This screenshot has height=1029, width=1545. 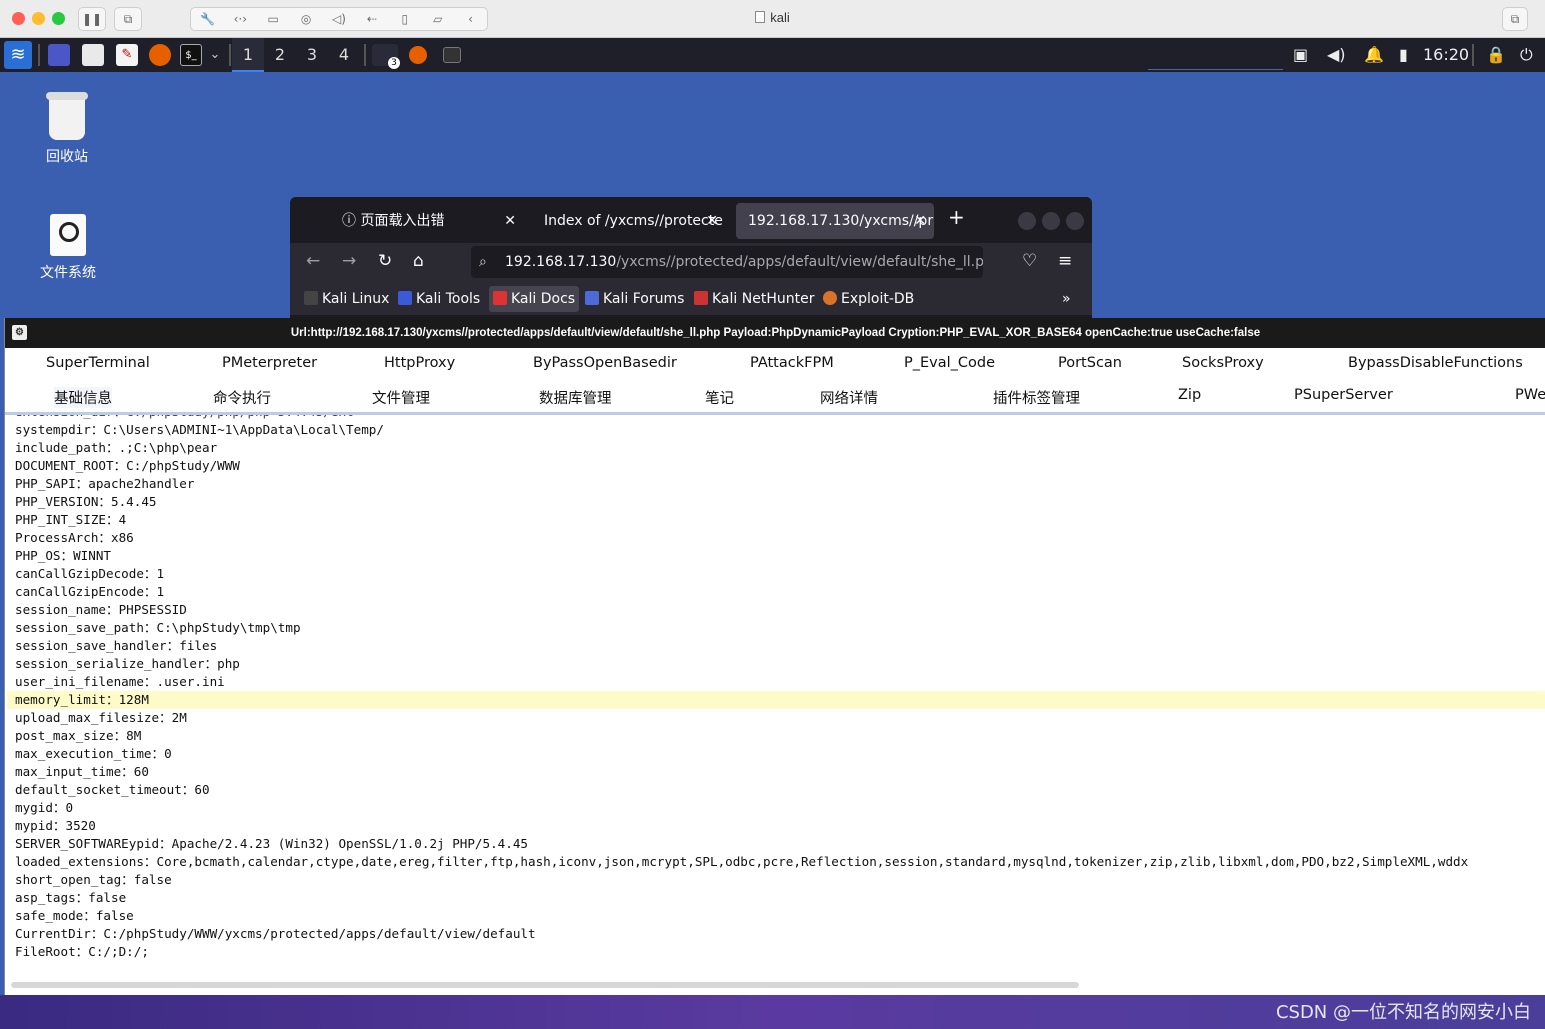 What do you see at coordinates (956, 217) in the screenshot?
I see `new-tab-icon: +` at bounding box center [956, 217].